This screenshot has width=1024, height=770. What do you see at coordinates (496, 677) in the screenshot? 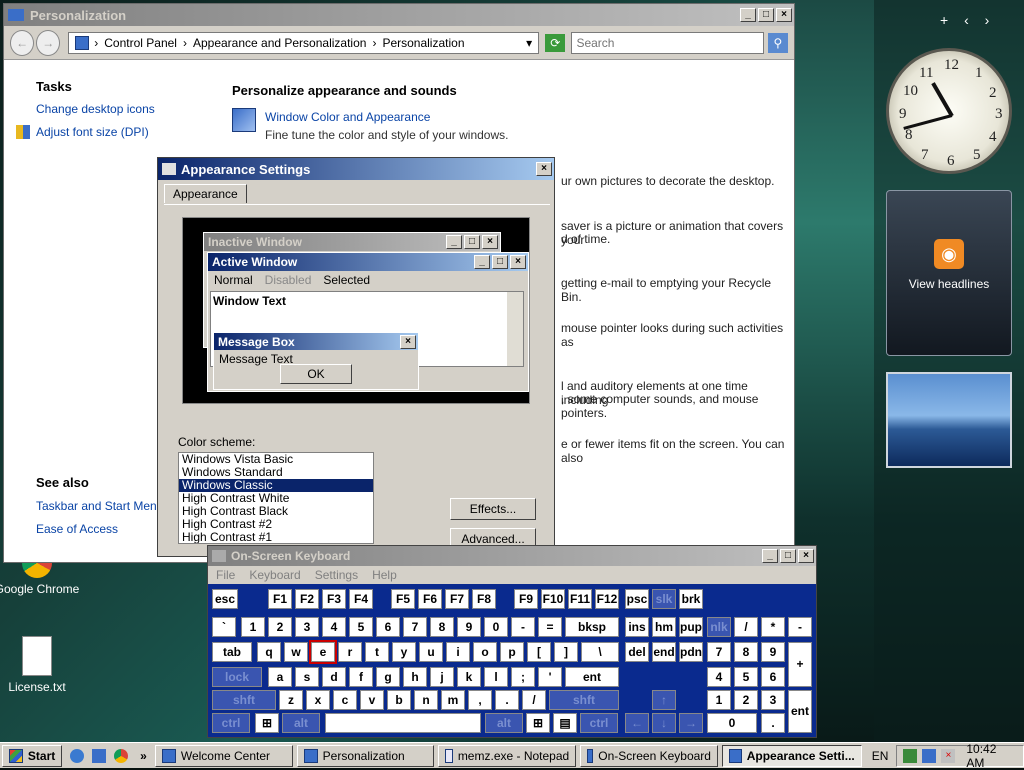
I see `osk-key: l` at bounding box center [496, 677].